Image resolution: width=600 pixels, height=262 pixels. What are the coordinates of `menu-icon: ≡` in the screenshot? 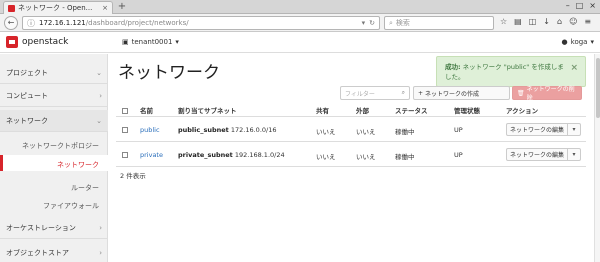 It's located at (587, 21).